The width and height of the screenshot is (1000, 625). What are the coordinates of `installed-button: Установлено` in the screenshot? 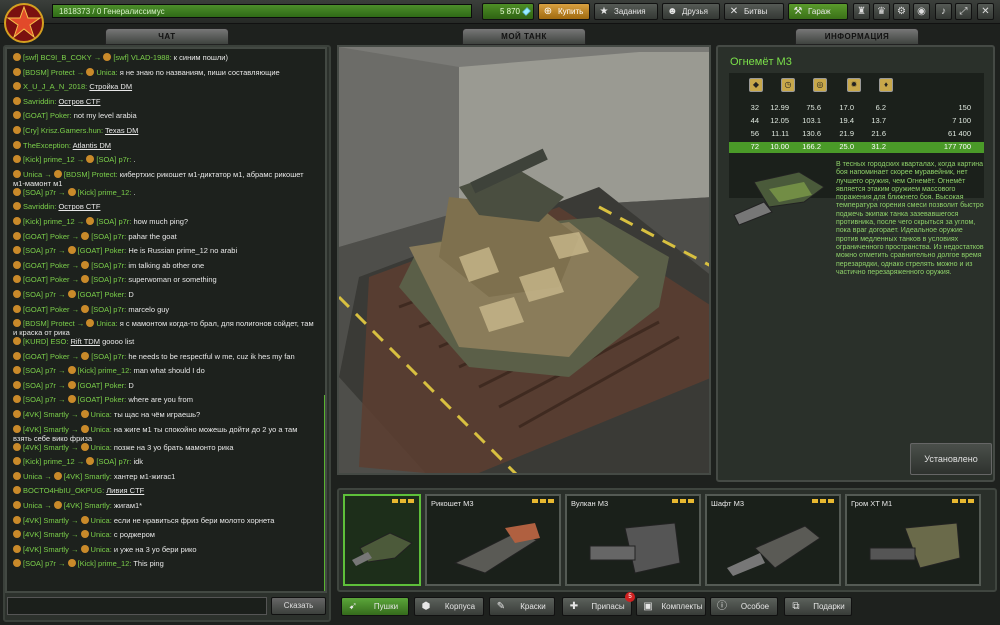 It's located at (951, 459).